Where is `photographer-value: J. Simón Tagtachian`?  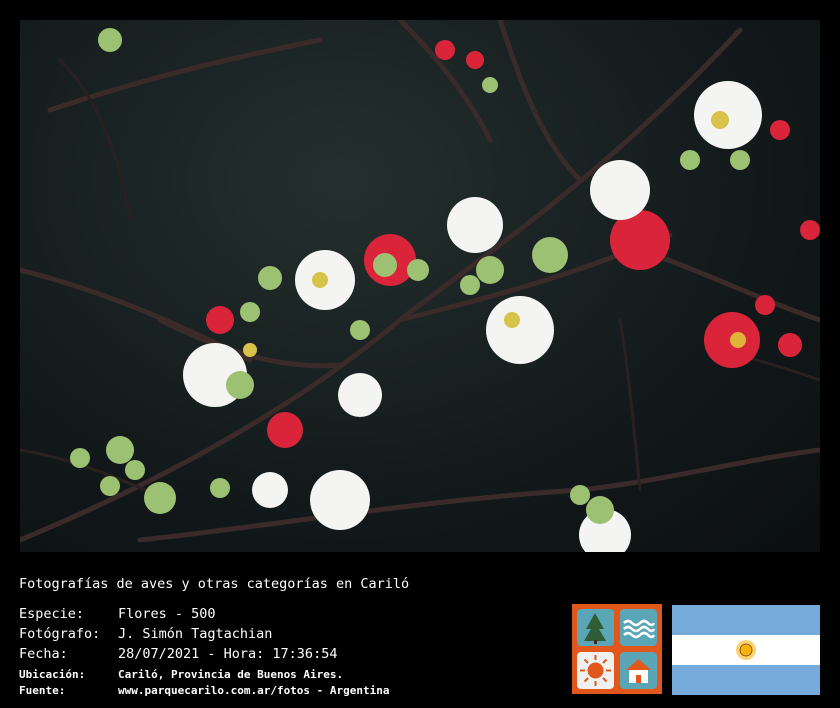 photographer-value: J. Simón Tagtachian is located at coordinates (195, 634).